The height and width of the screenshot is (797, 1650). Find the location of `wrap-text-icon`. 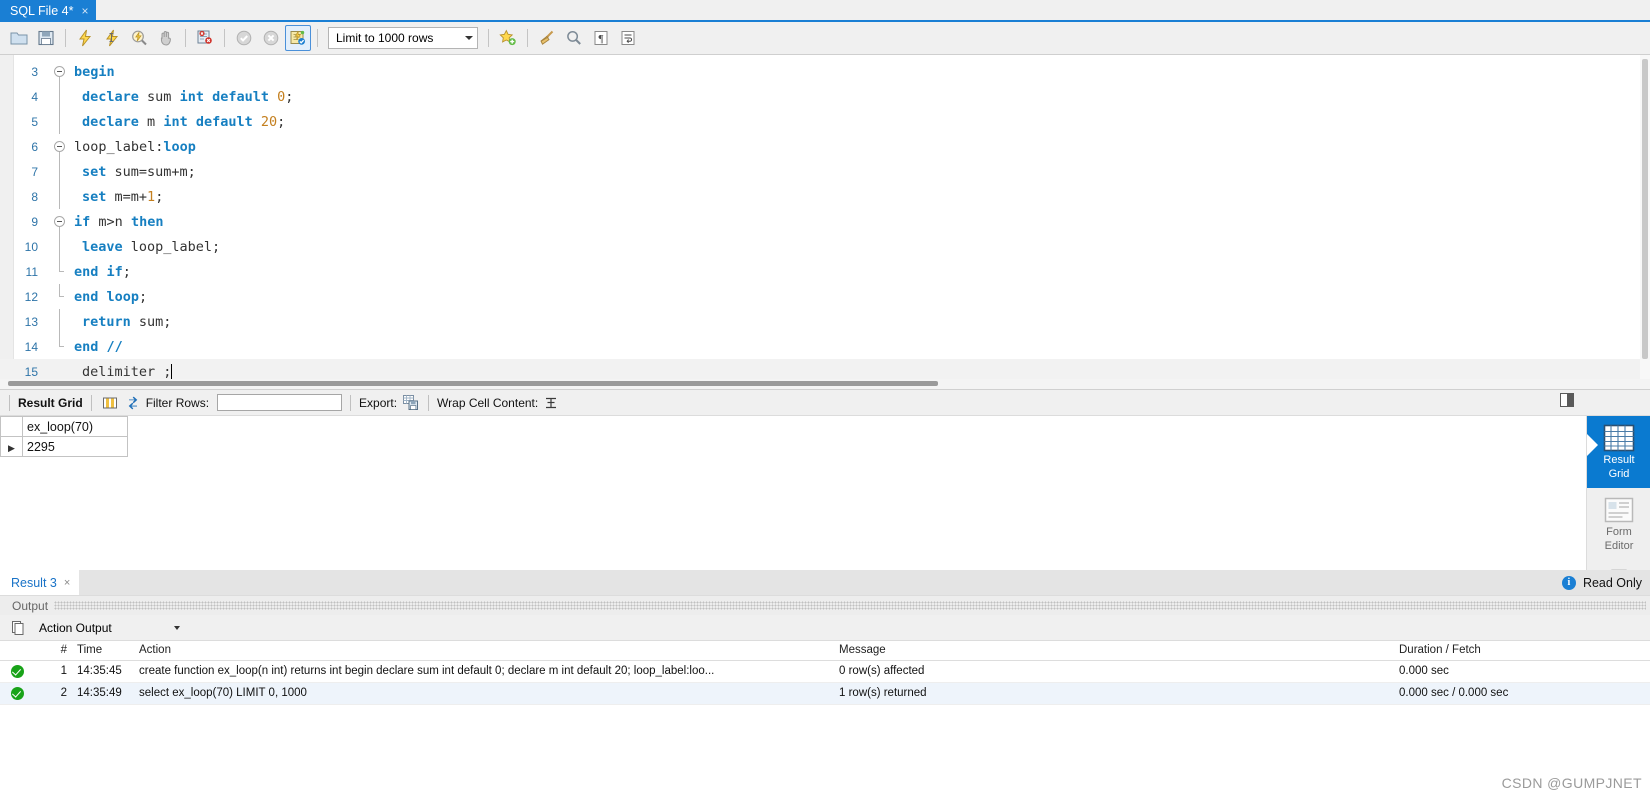

wrap-text-icon is located at coordinates (628, 38).